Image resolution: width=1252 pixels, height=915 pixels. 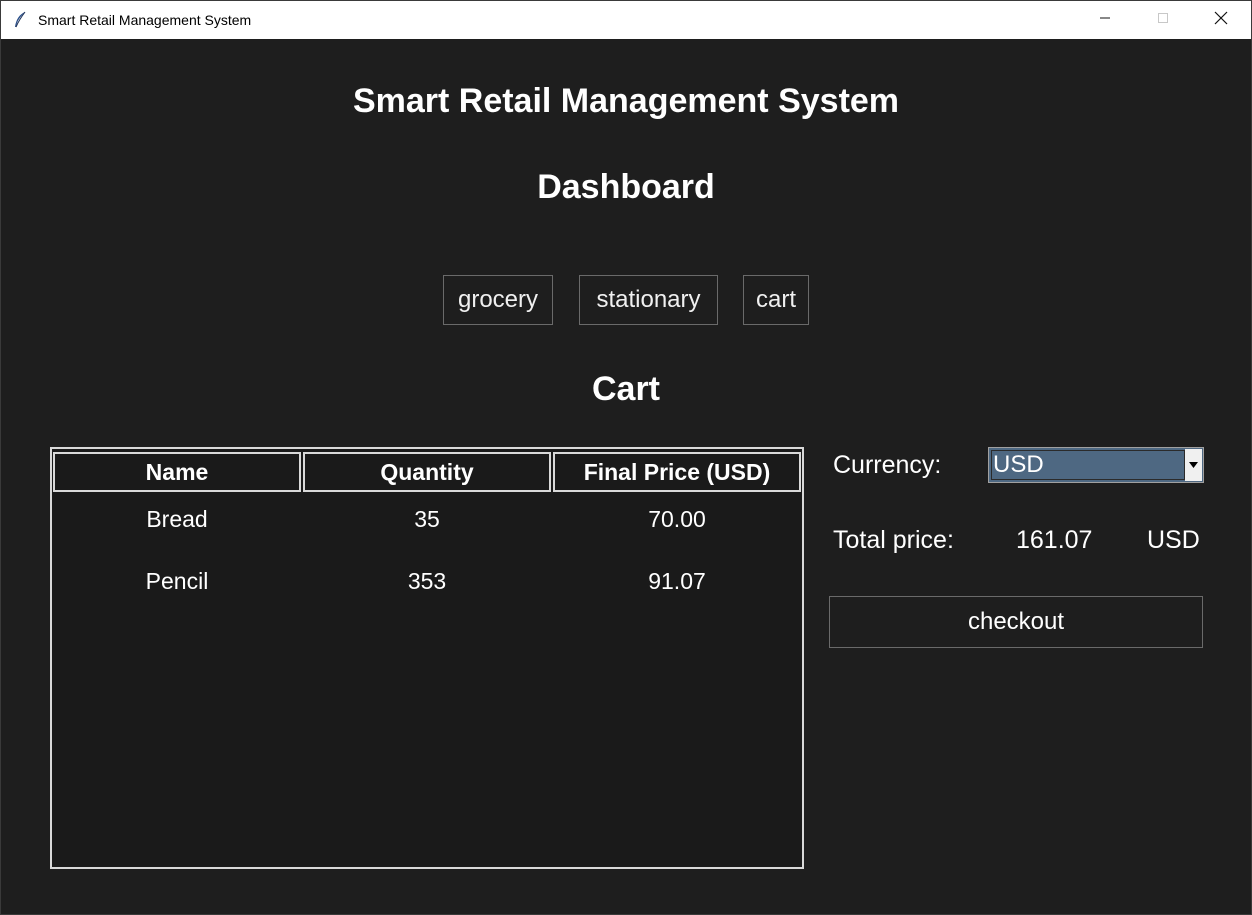 I want to click on table-row: Bread 35 70.00, so click(x=427, y=526).